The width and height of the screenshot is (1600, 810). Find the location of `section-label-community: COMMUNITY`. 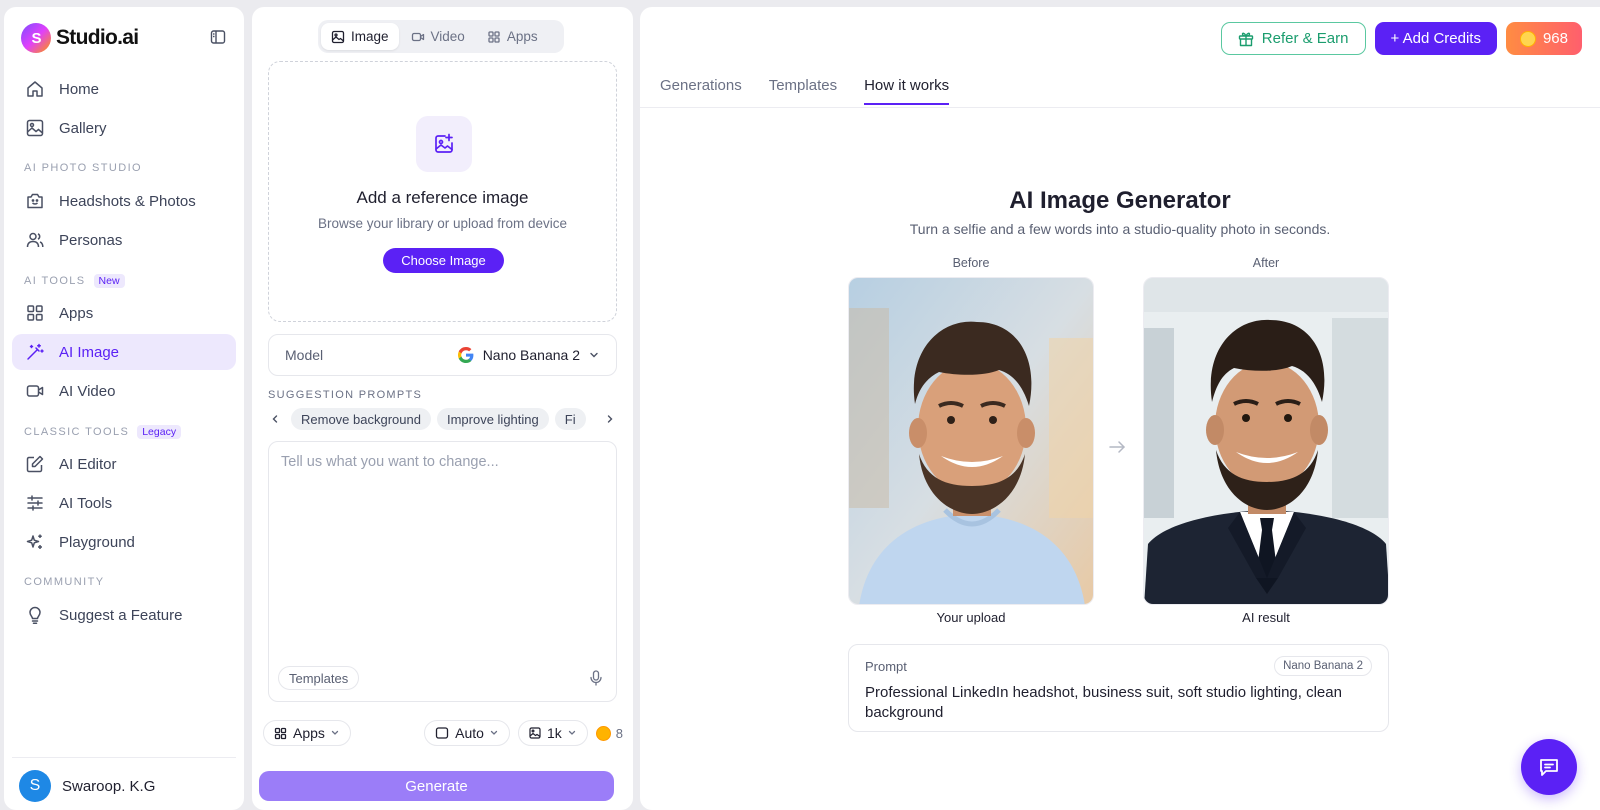

section-label-community: COMMUNITY is located at coordinates (64, 582).